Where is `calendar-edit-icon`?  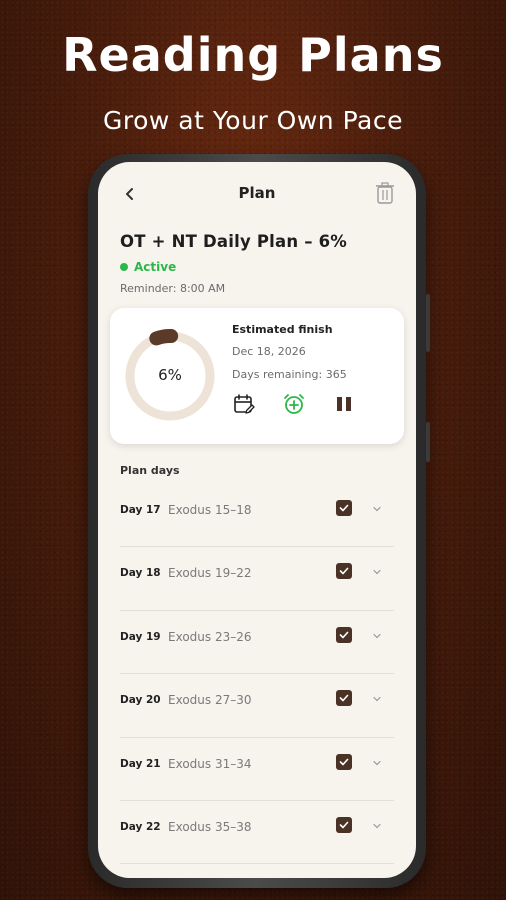 calendar-edit-icon is located at coordinates (244, 404).